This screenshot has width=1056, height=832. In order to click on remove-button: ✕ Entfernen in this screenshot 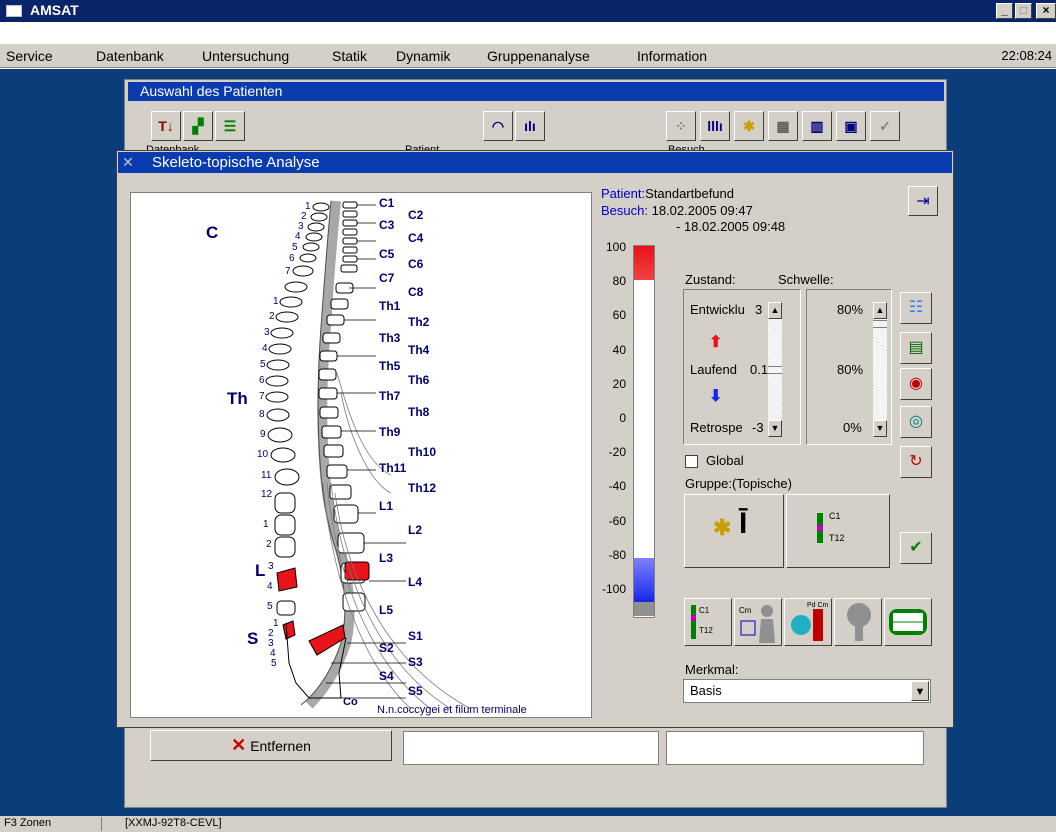, I will do `click(271, 745)`.